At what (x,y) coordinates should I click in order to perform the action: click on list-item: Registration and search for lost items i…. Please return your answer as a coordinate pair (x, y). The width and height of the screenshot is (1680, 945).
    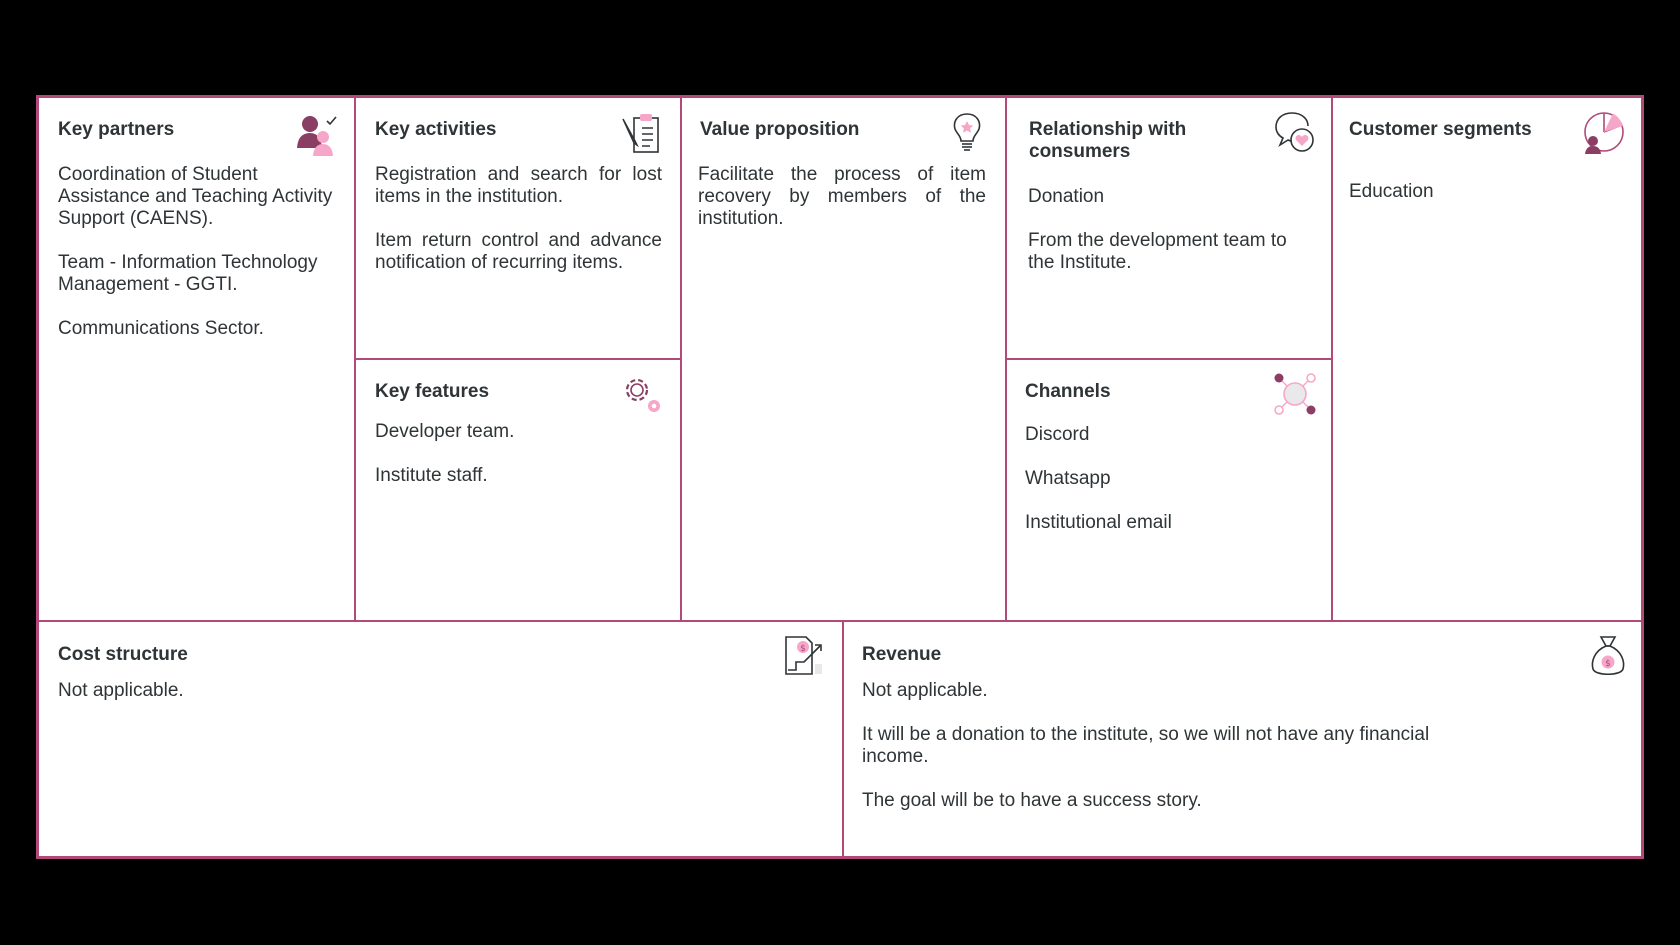
    Looking at the image, I should click on (518, 185).